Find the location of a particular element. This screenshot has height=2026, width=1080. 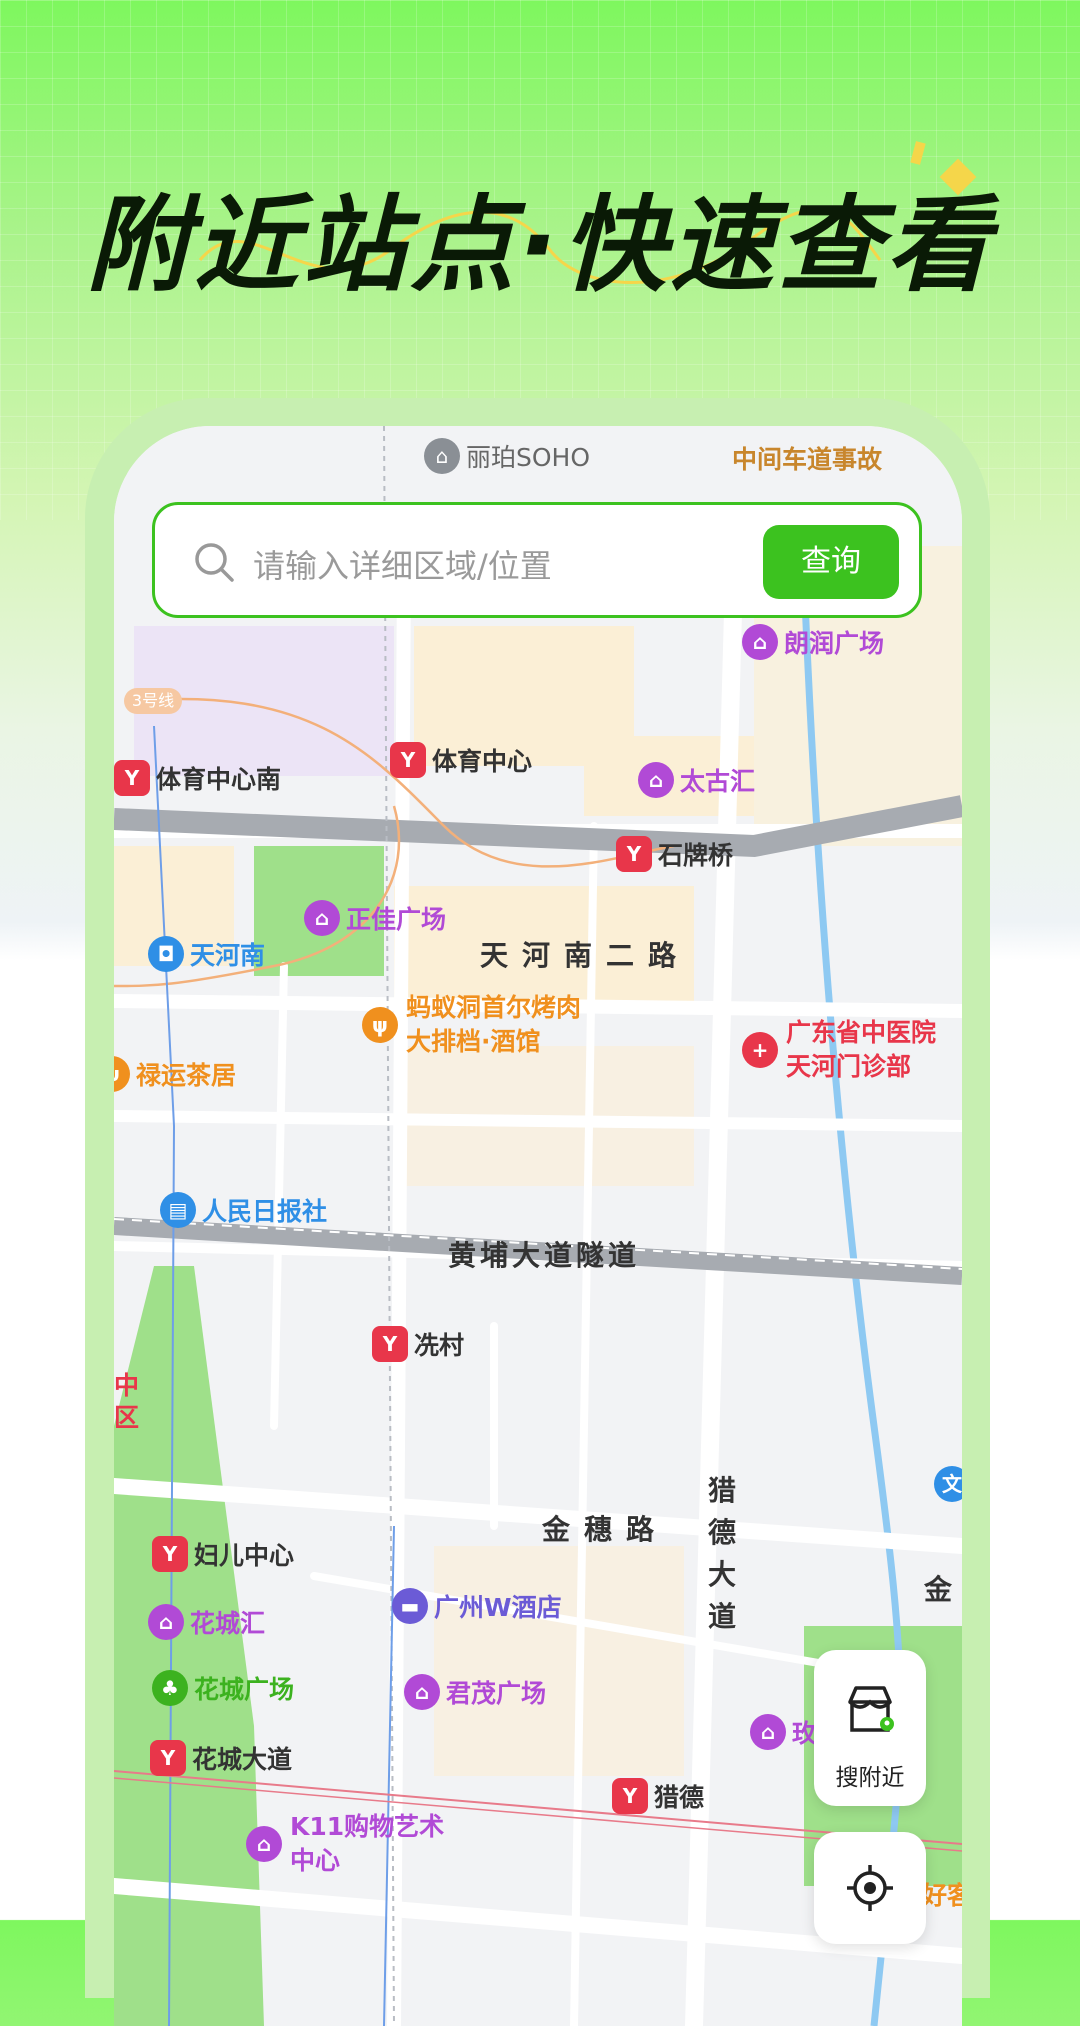

edge-label-top: 中 is located at coordinates (127, 1385).